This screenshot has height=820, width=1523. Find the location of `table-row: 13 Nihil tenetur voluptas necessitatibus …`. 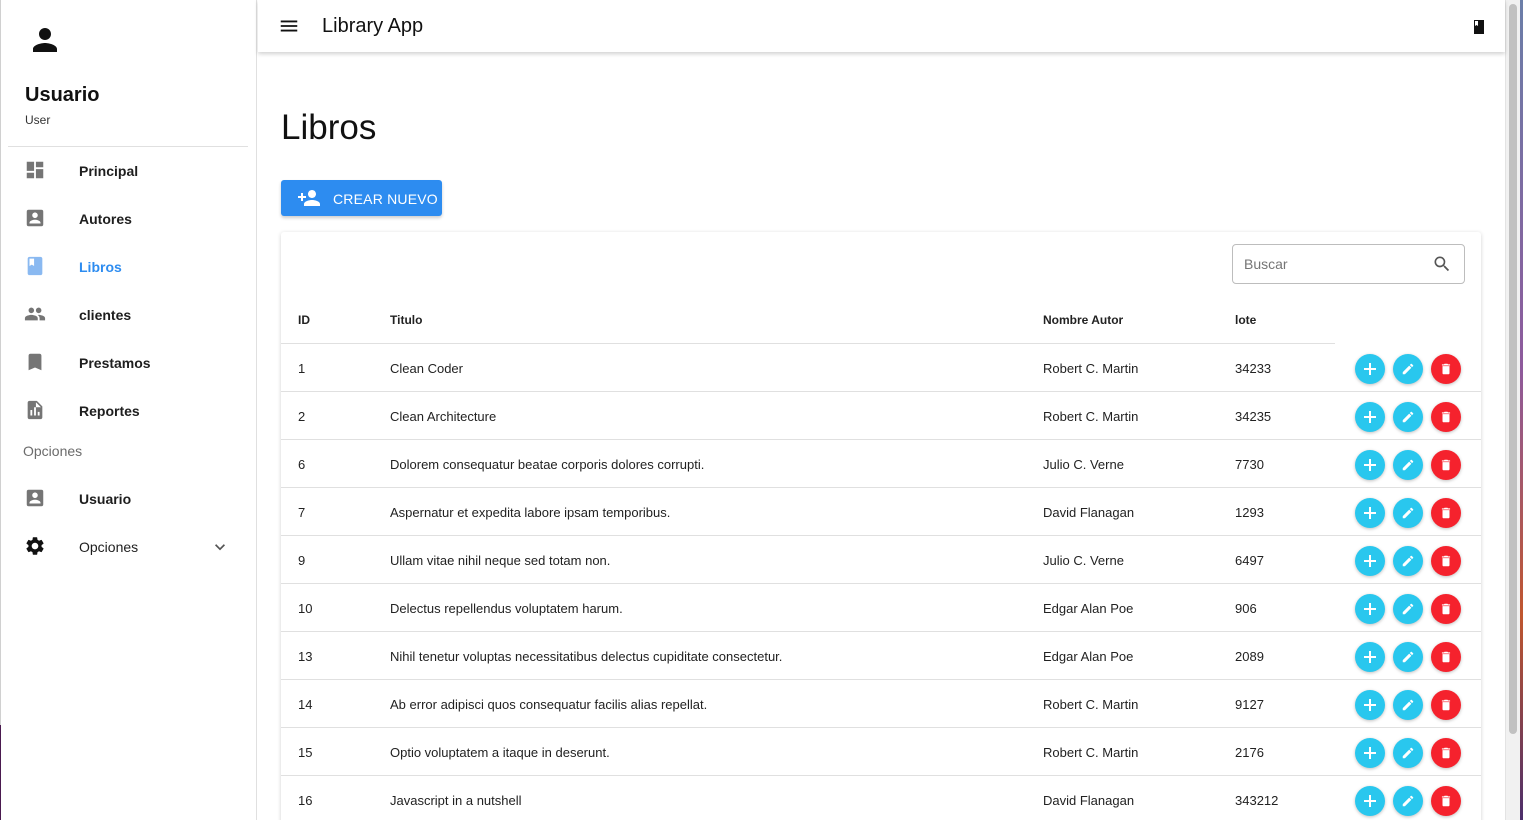

table-row: 13 Nihil tenetur voluptas necessitatibus … is located at coordinates (881, 656).